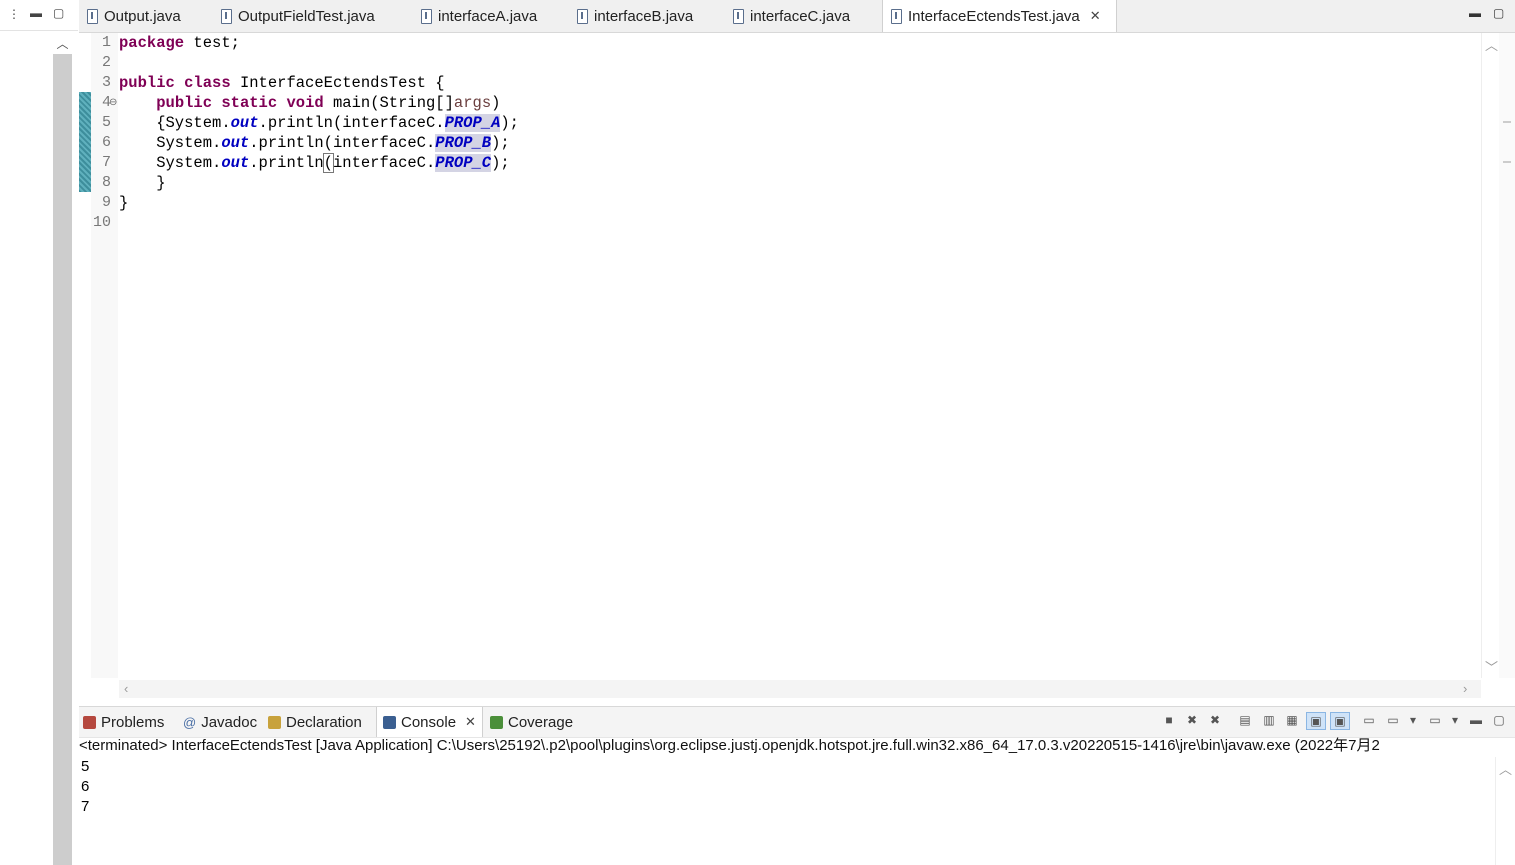  Describe the element at coordinates (106, 42) in the screenshot. I see `line-number: 1` at that location.